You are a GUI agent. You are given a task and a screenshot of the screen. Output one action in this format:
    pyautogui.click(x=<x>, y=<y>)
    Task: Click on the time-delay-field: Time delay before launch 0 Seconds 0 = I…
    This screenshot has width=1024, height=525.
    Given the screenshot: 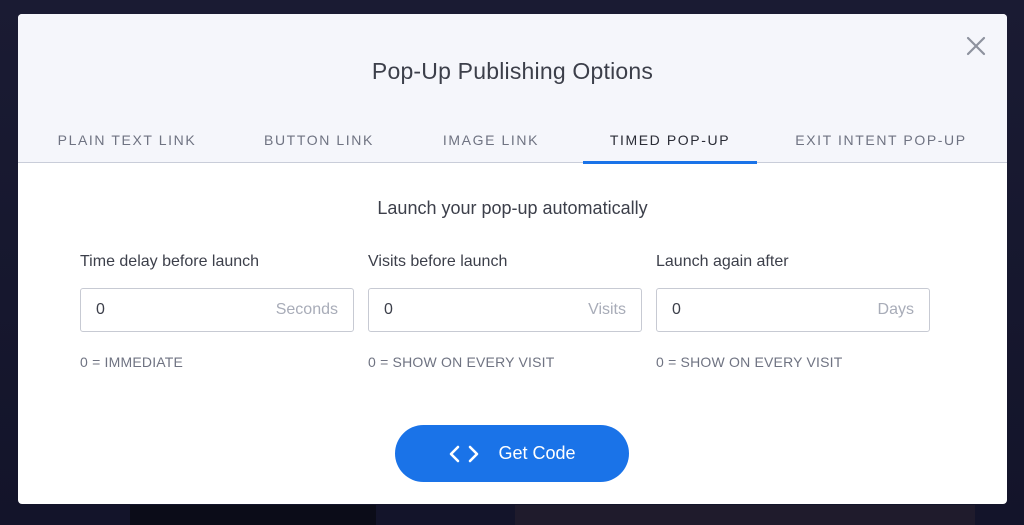 What is the action you would take?
    pyautogui.click(x=217, y=311)
    